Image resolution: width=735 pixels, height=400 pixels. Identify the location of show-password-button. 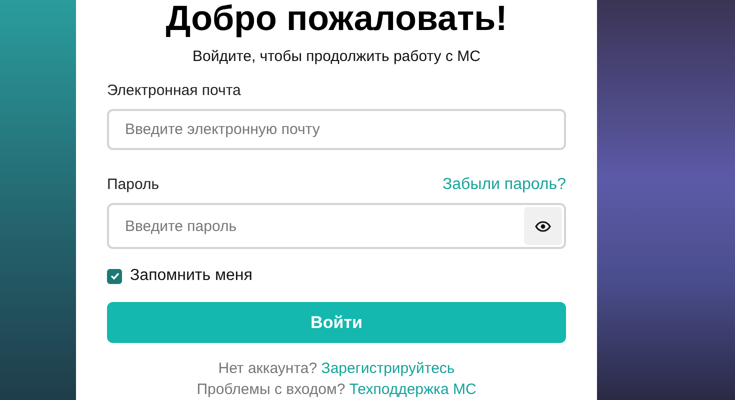
(543, 226).